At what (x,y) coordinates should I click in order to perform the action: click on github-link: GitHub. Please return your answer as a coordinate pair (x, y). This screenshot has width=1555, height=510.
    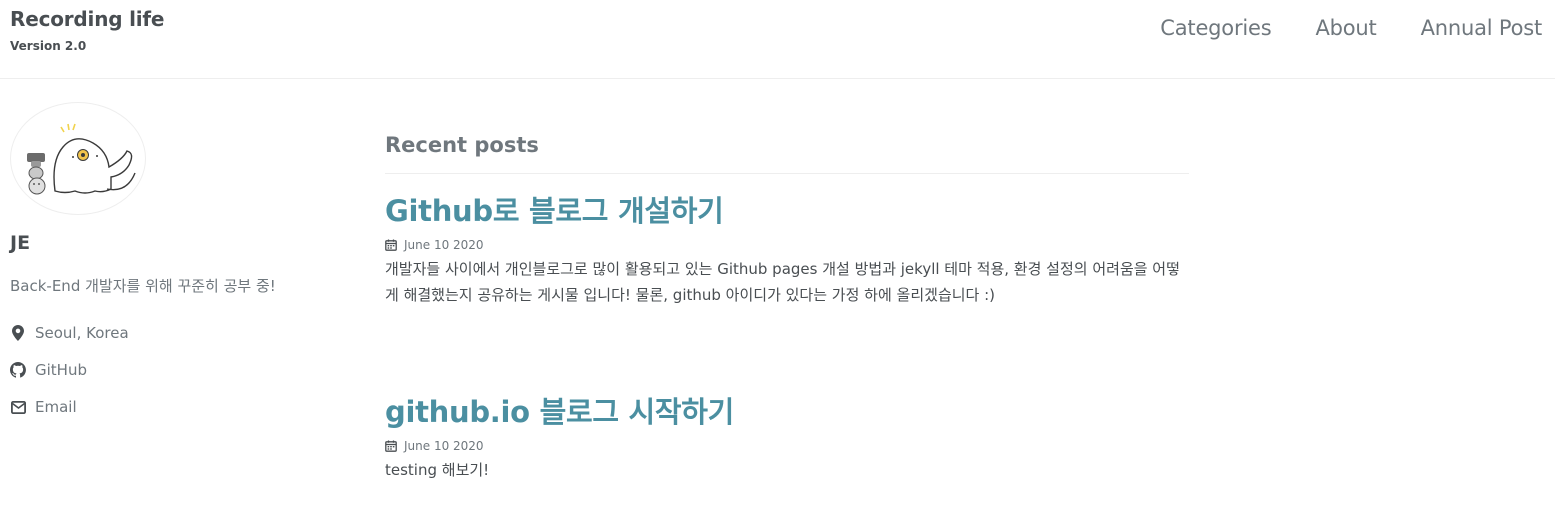
    Looking at the image, I should click on (61, 370).